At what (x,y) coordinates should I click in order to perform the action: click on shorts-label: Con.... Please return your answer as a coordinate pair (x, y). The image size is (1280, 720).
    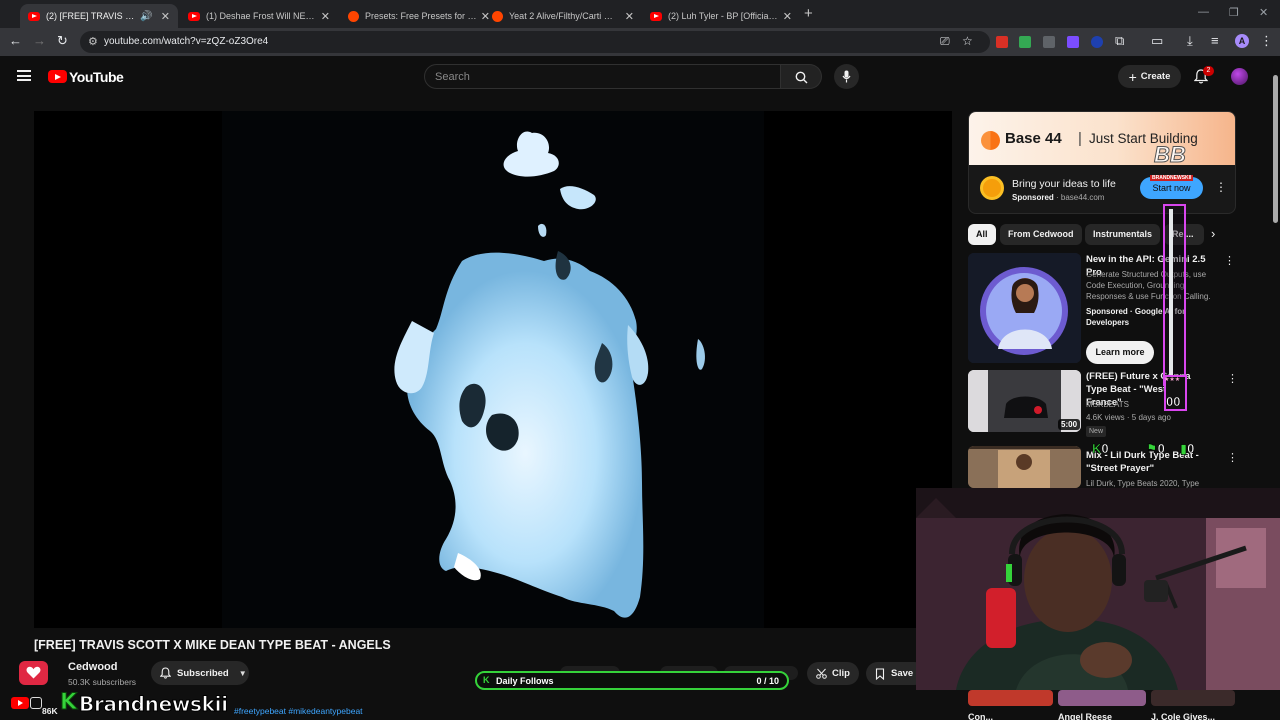
    Looking at the image, I should click on (980, 716).